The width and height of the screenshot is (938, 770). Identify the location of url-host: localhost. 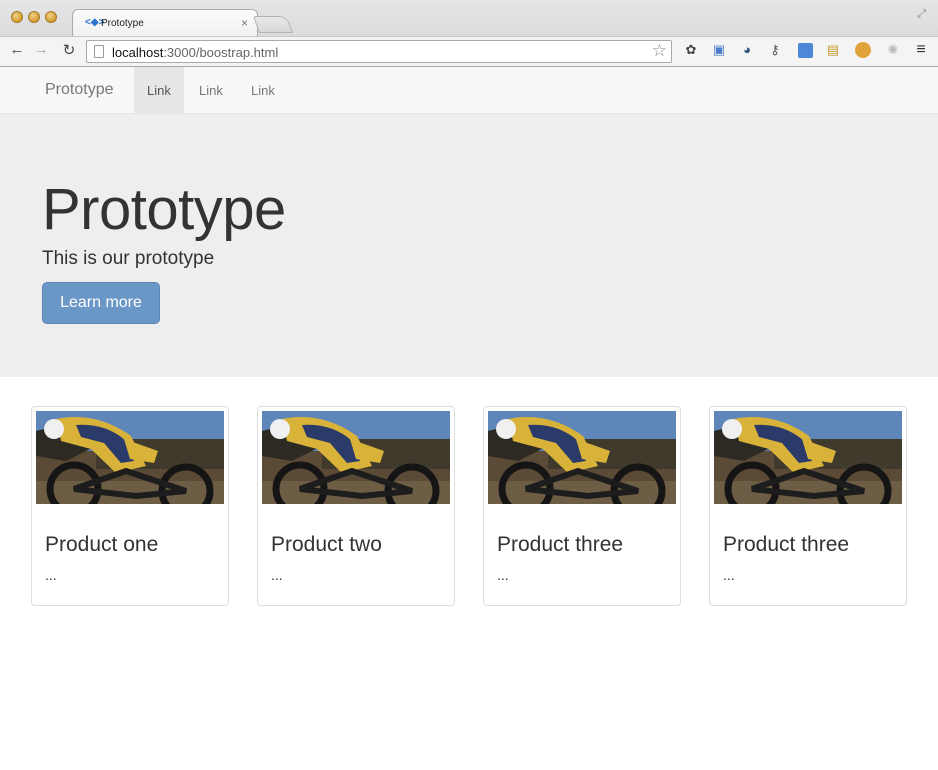
(138, 52).